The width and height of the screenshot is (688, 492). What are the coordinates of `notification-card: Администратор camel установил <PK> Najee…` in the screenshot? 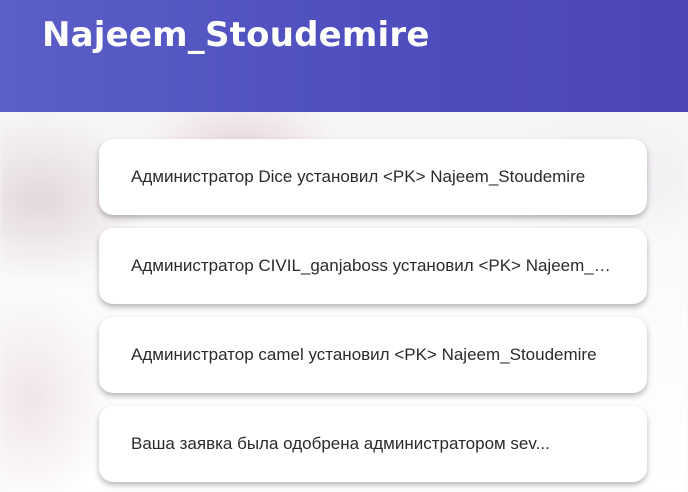 It's located at (373, 355).